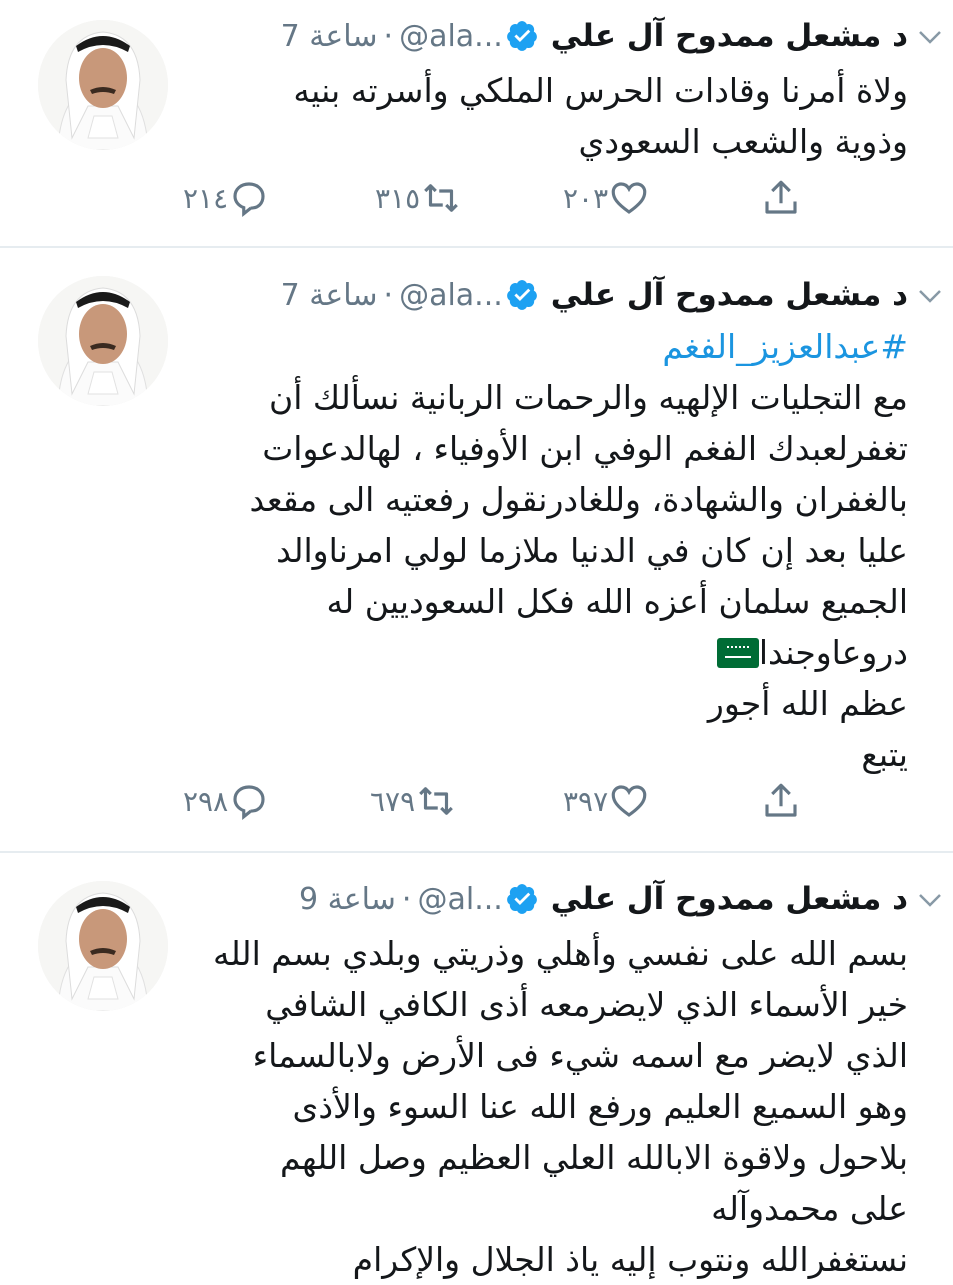 The image size is (953, 1285). I want to click on tweet-header: د مشعل ممدوح آل علي @al... · 9 ساعة, so click(603, 899).